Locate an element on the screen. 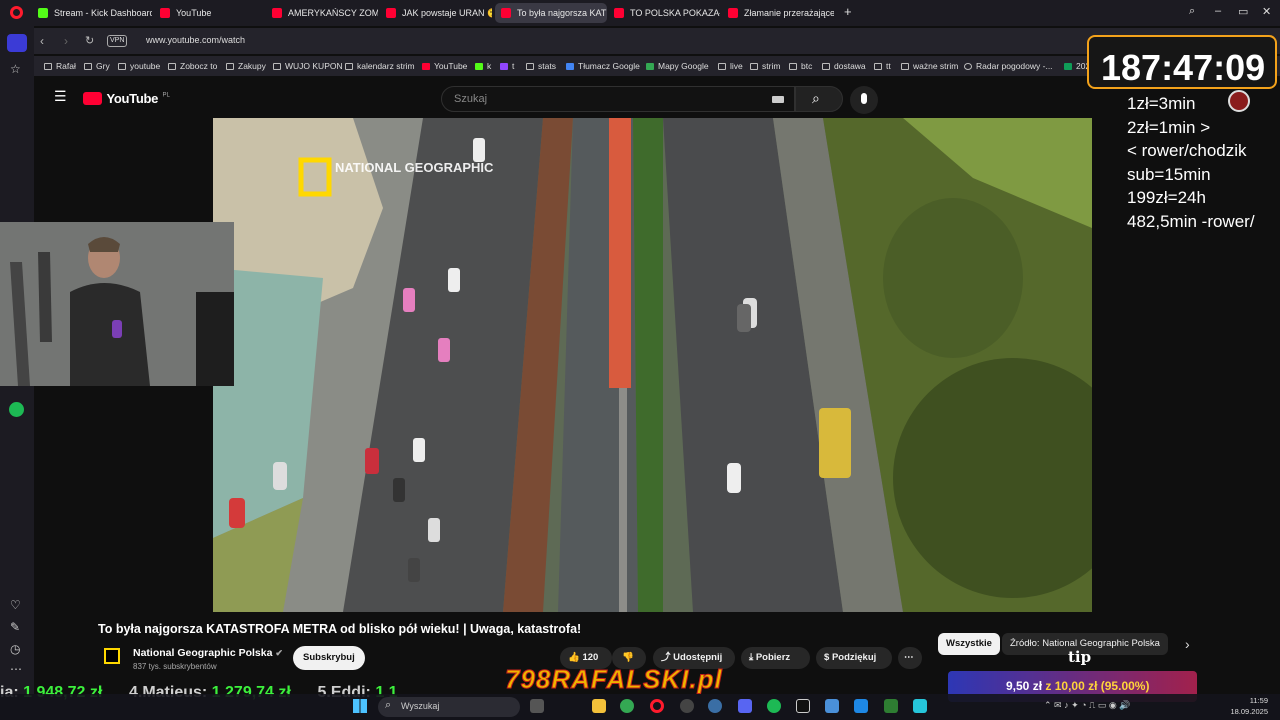  youtube-logo: YouTube PL is located at coordinates (126, 99).